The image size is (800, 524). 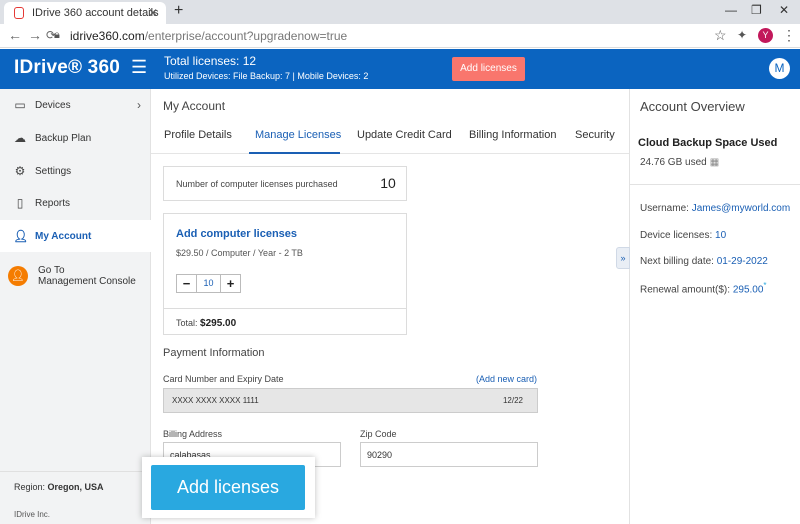 I want to click on device-licenses-row: Device licenses: 10, so click(x=683, y=235).